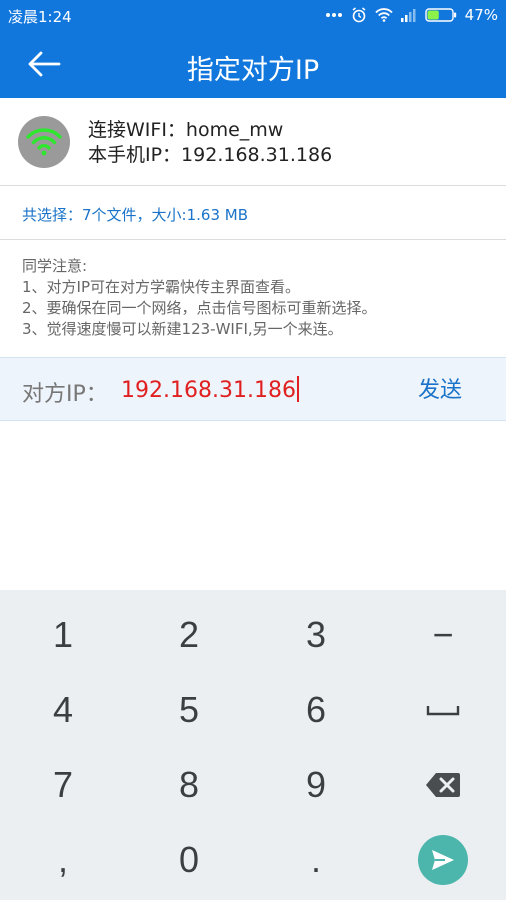 This screenshot has height=900, width=506. What do you see at coordinates (189, 785) in the screenshot?
I see `key-8: 8` at bounding box center [189, 785].